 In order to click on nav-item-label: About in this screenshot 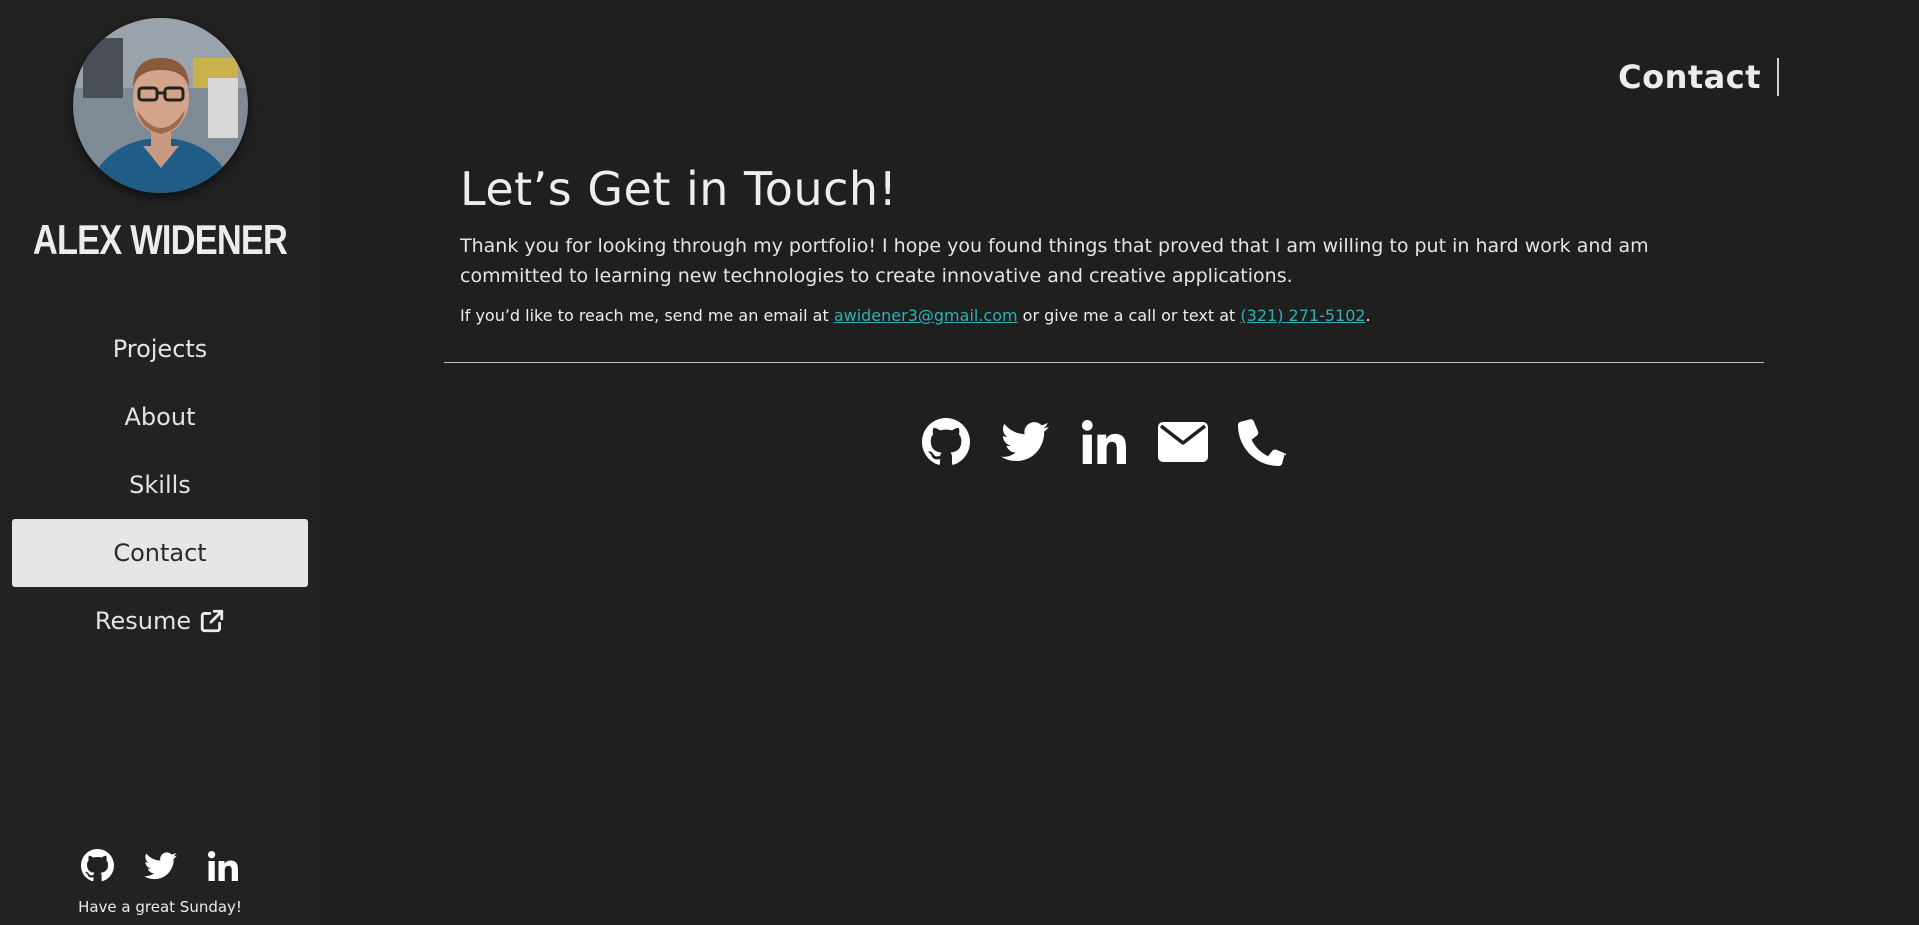, I will do `click(160, 417)`.